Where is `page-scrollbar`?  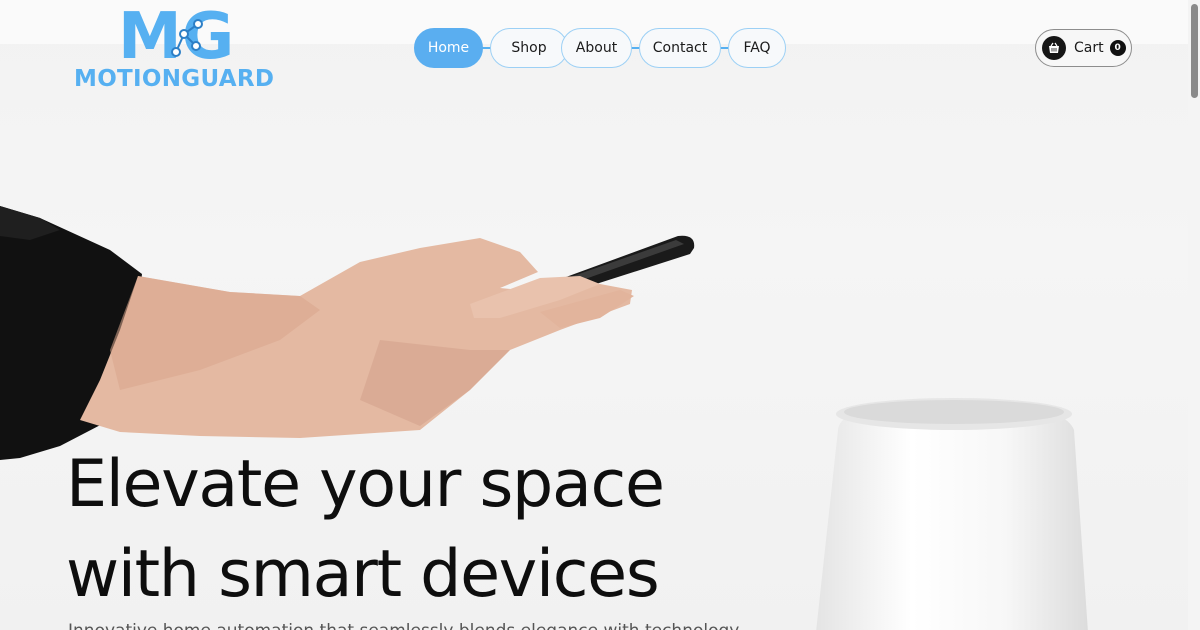
page-scrollbar is located at coordinates (1194, 315).